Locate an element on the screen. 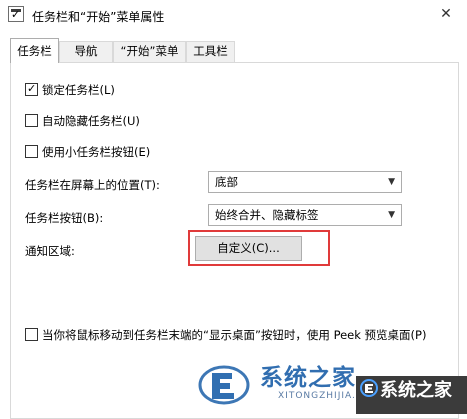 The height and width of the screenshot is (419, 467). watermark-right-title: 系统之家 is located at coordinates (416, 390).